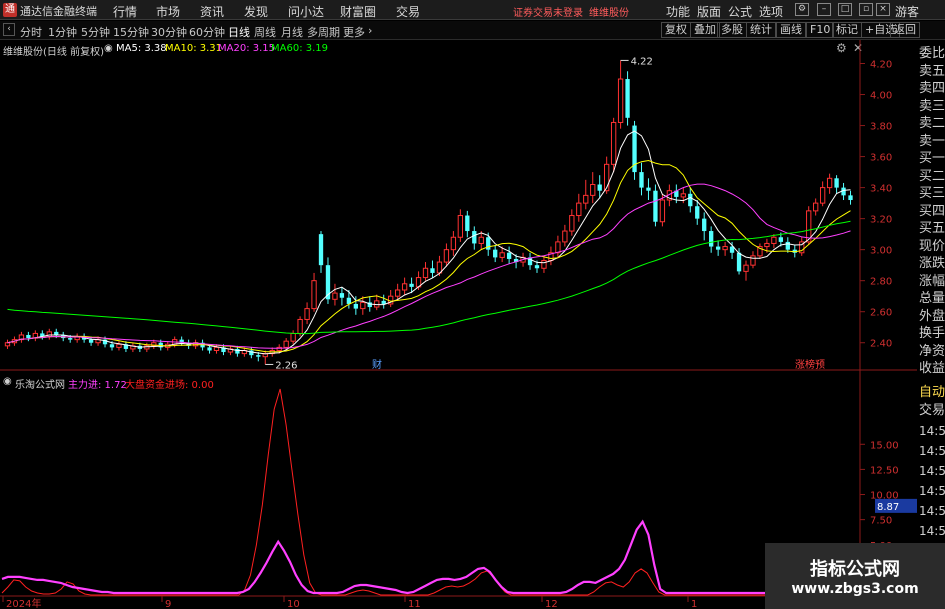 The image size is (945, 609). What do you see at coordinates (881, 344) in the screenshot?
I see `price-tick-label: 2.40` at bounding box center [881, 344].